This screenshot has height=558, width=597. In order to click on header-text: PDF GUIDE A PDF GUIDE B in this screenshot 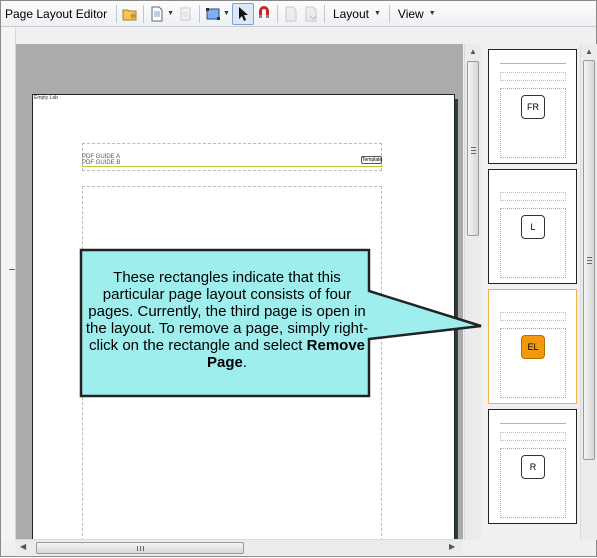, I will do `click(101, 160)`.